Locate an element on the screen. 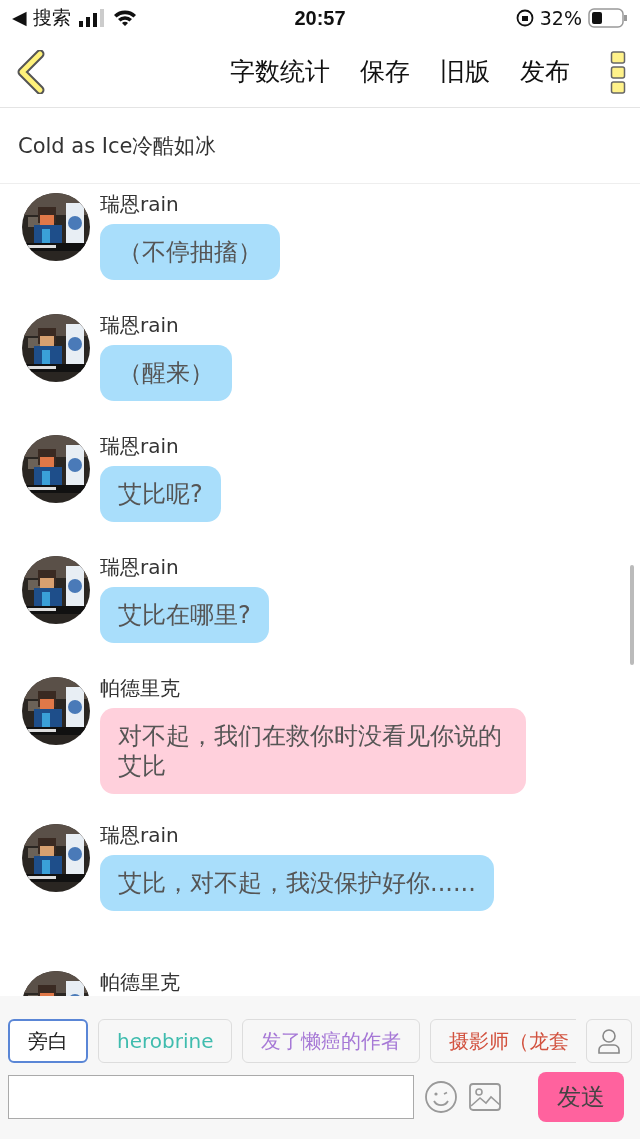  toolbar-action: 字数统计 is located at coordinates (280, 71).